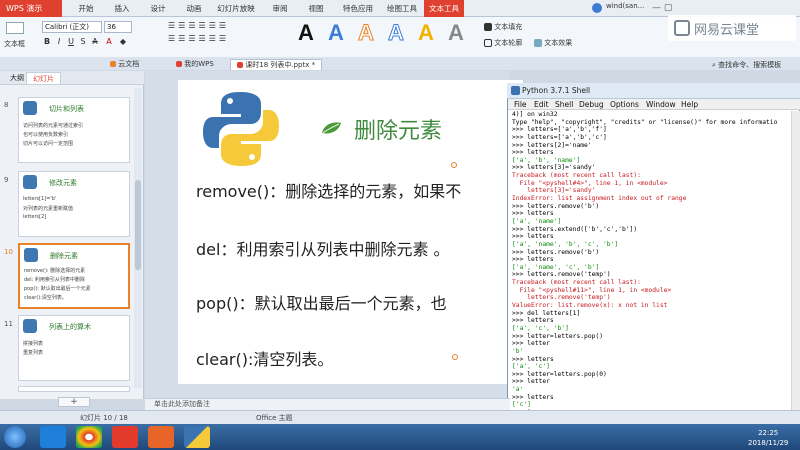 This screenshot has height=450, width=800. Describe the element at coordinates (74, 402) in the screenshot. I see `add-slide-button: +` at that location.